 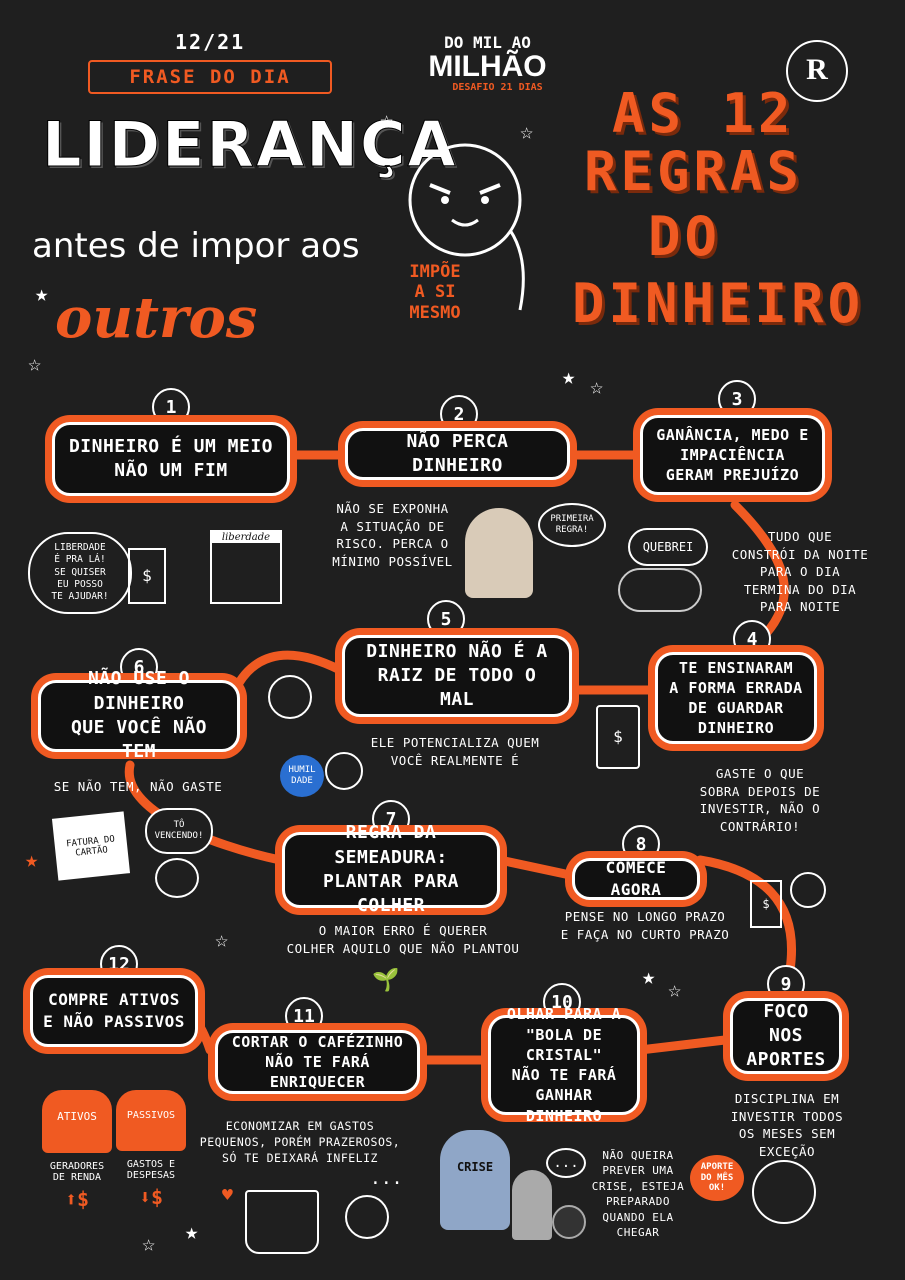 What do you see at coordinates (487, 66) in the screenshot?
I see `brand-main: MILHÃO` at bounding box center [487, 66].